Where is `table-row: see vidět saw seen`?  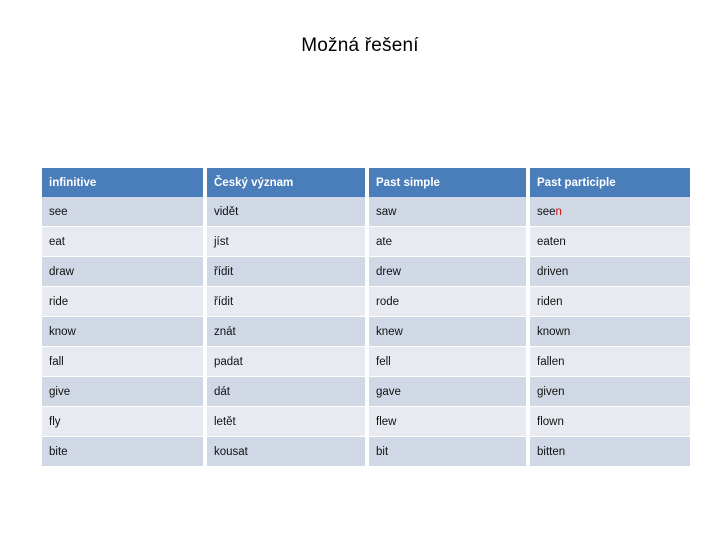 table-row: see vidět saw seen is located at coordinates (366, 212).